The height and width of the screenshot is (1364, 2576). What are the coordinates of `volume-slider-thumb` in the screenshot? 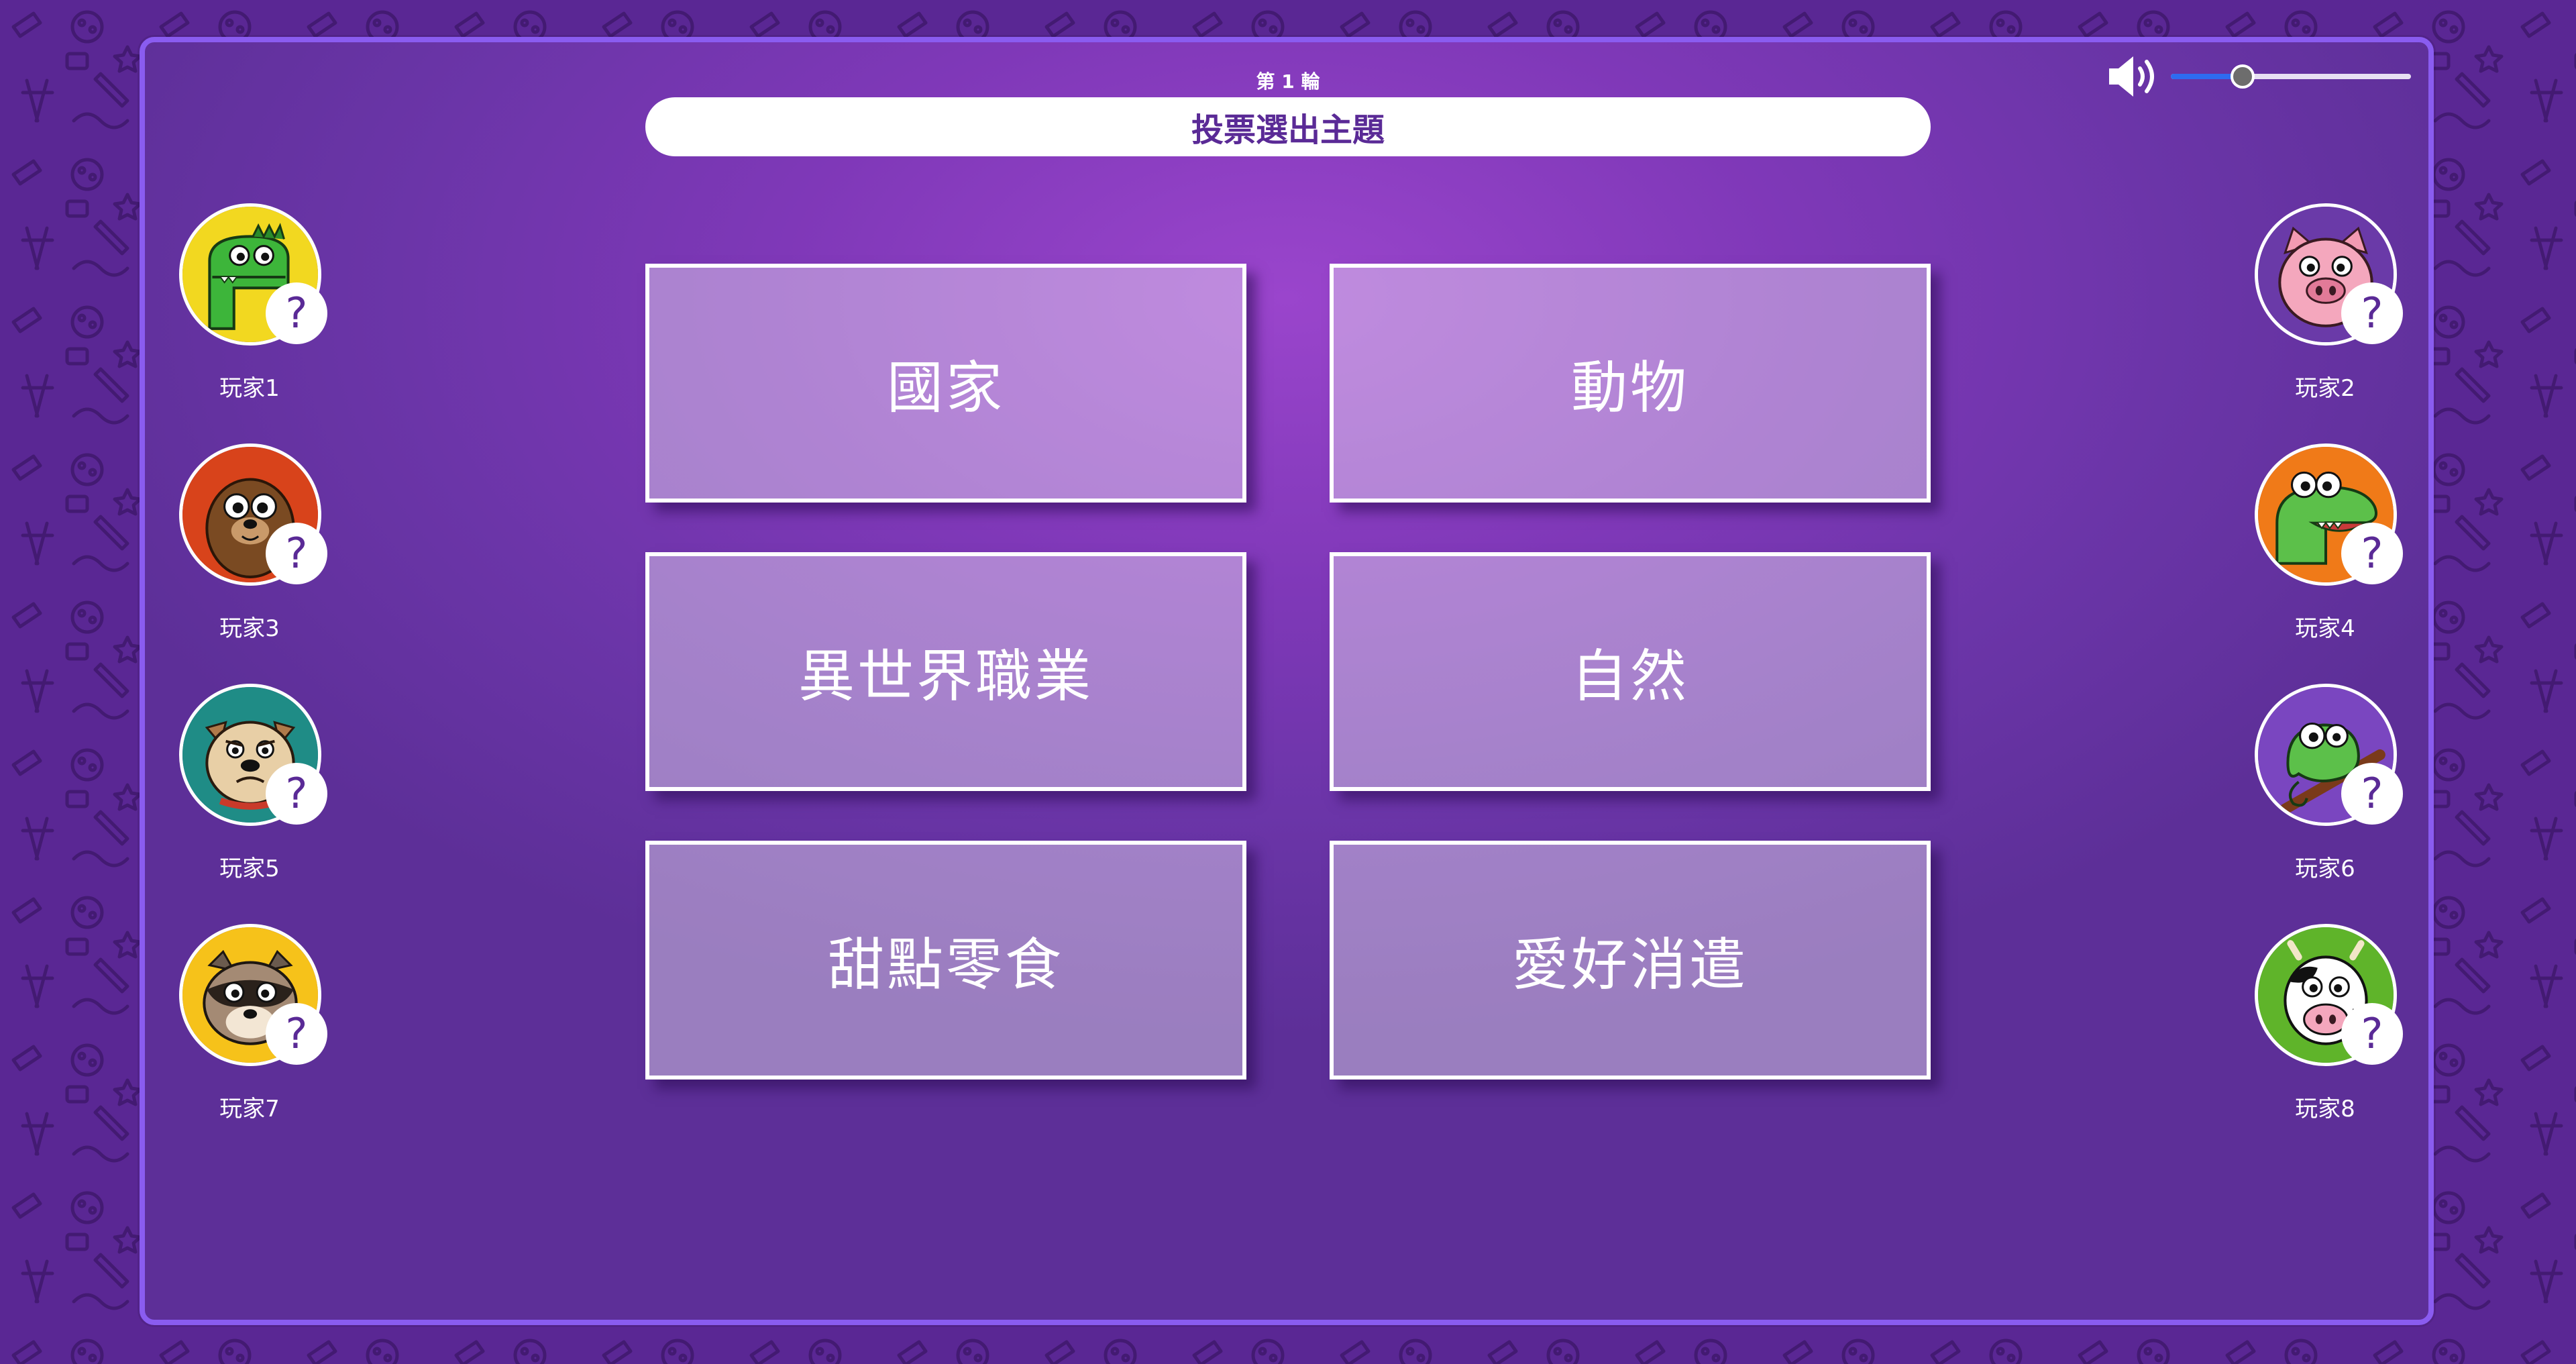 It's located at (2243, 76).